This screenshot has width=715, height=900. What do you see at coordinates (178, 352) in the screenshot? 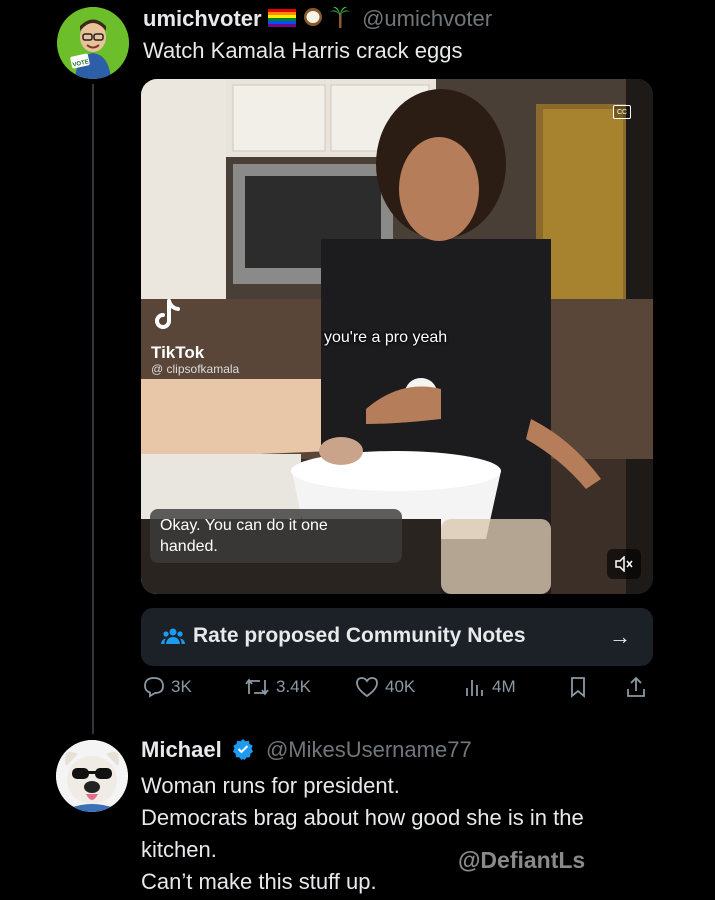
I see `tiktok-watermark: TikTok` at bounding box center [178, 352].